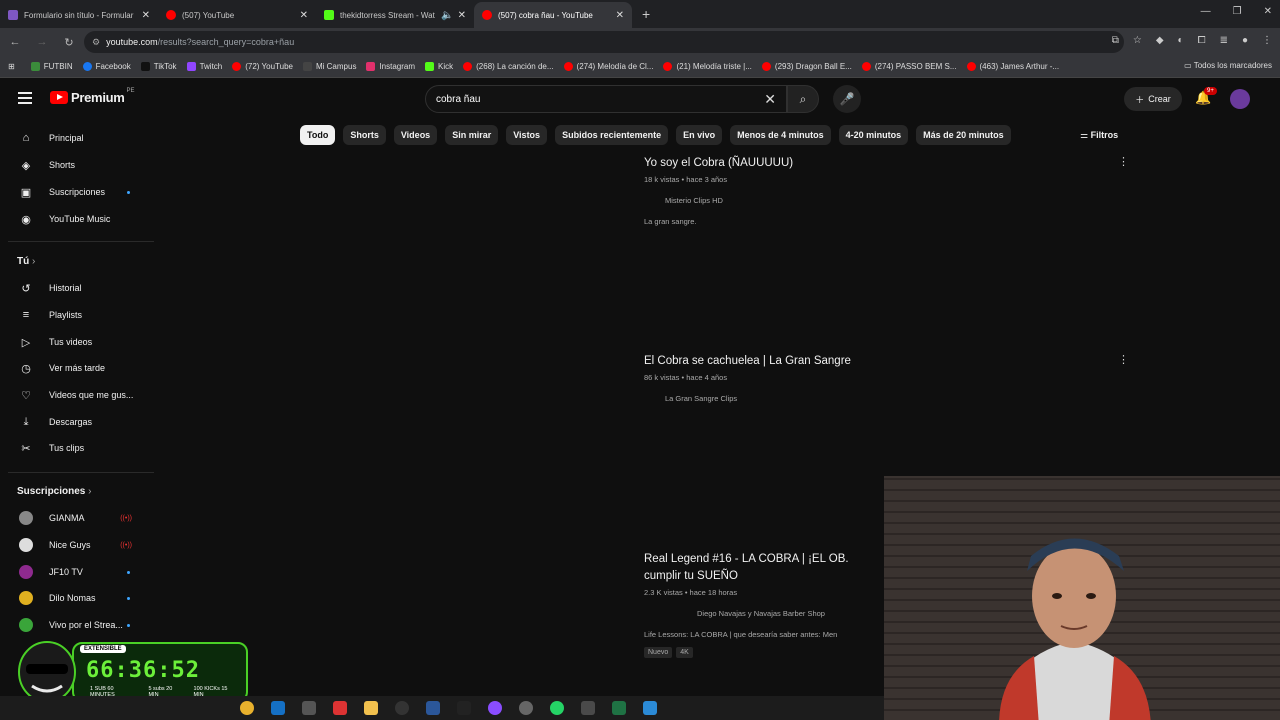 The width and height of the screenshot is (1280, 720). I want to click on browser-tab: Formulario sin título - Formular ✕, so click(79, 15).